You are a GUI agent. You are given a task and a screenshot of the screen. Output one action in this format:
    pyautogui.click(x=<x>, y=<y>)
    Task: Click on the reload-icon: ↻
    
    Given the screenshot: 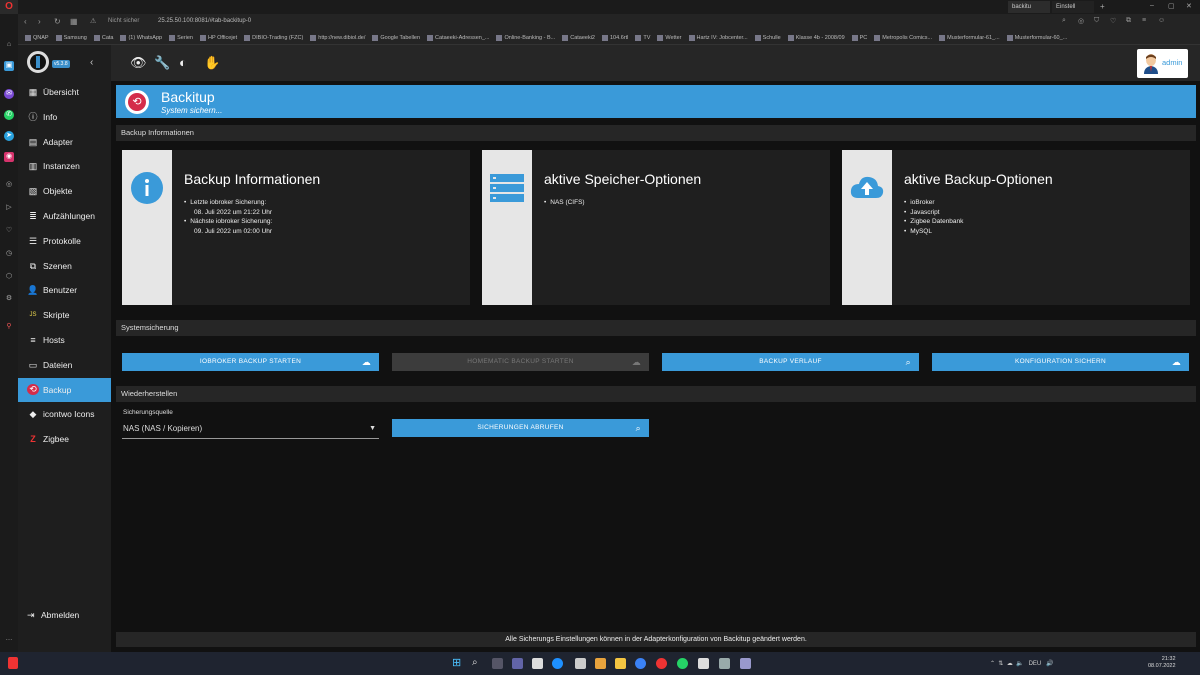 What is the action you would take?
    pyautogui.click(x=57, y=21)
    